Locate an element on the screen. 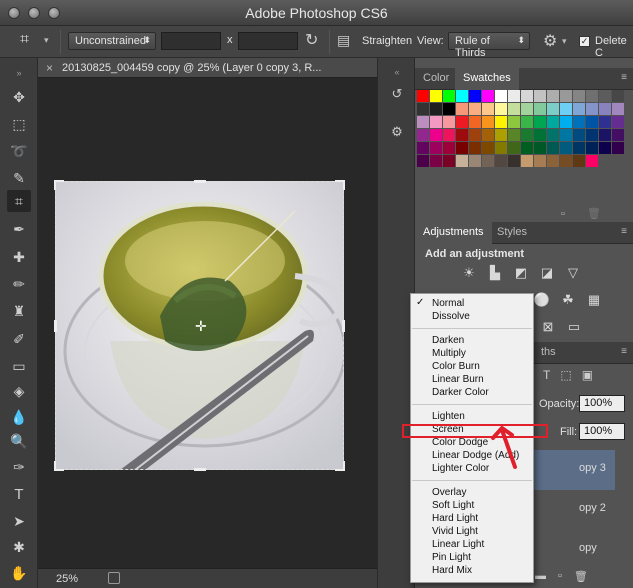 The image size is (633, 588). brush-tool-icon: ✏ is located at coordinates (19, 284).